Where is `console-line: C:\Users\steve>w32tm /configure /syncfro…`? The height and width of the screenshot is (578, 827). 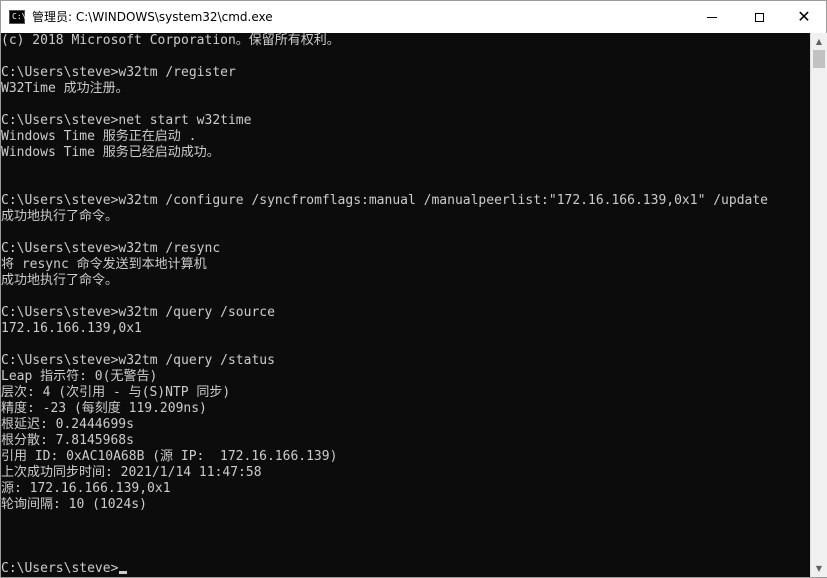
console-line: C:\Users\steve>w32tm /configure /syncfro… is located at coordinates (385, 200).